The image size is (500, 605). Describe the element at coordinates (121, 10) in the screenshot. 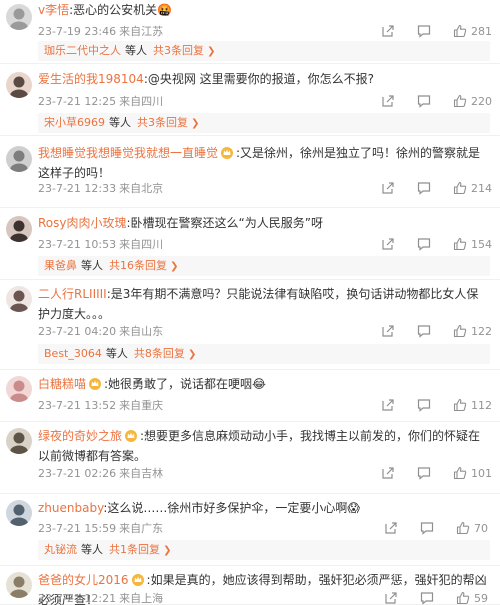

I see `comment-text: :恶心的公安机关🤬` at that location.